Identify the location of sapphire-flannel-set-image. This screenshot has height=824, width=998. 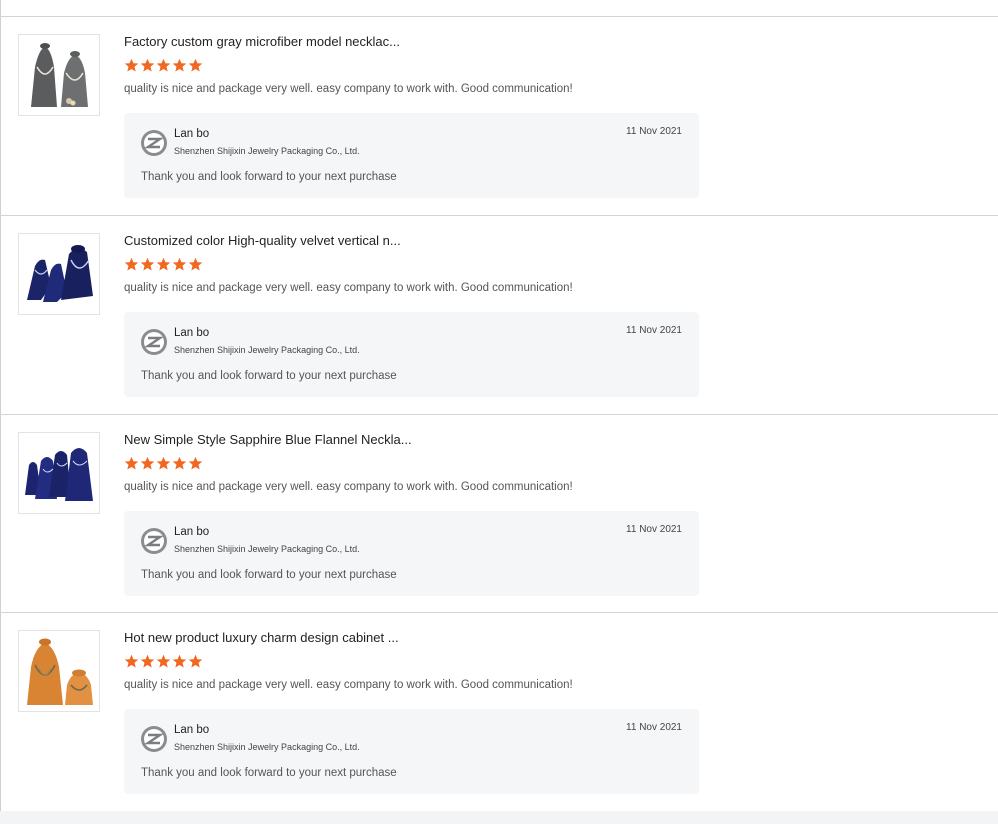
(59, 473).